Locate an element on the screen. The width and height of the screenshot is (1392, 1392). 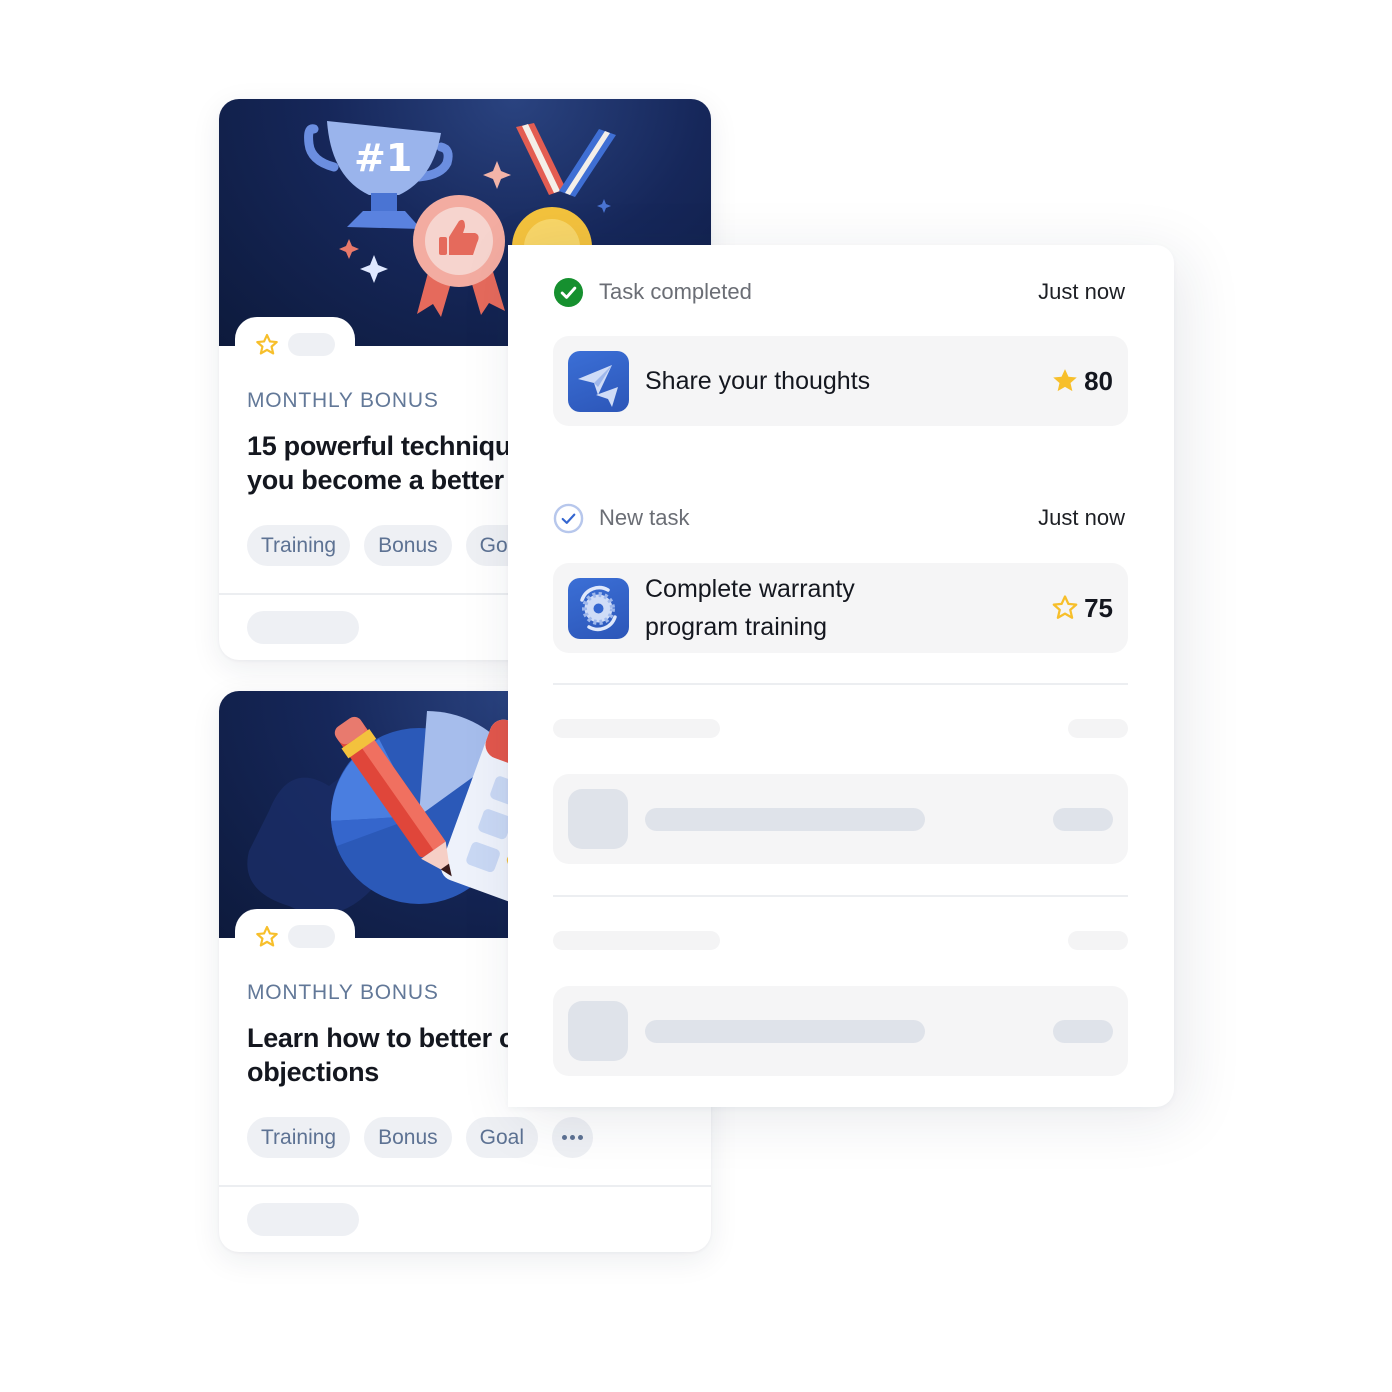
task-name: Complete warranty program training is located at coordinates (750, 608).